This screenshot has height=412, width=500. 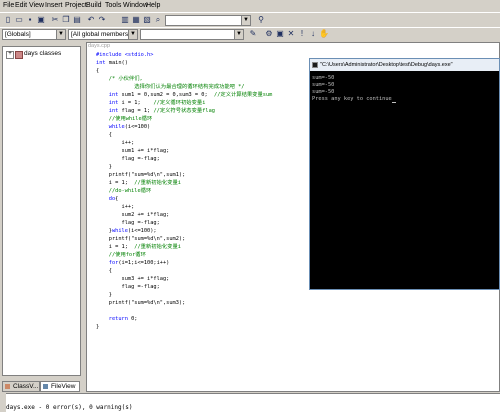 I want to click on workspace-tabs: ClassV... FileView, so click(x=42, y=386).